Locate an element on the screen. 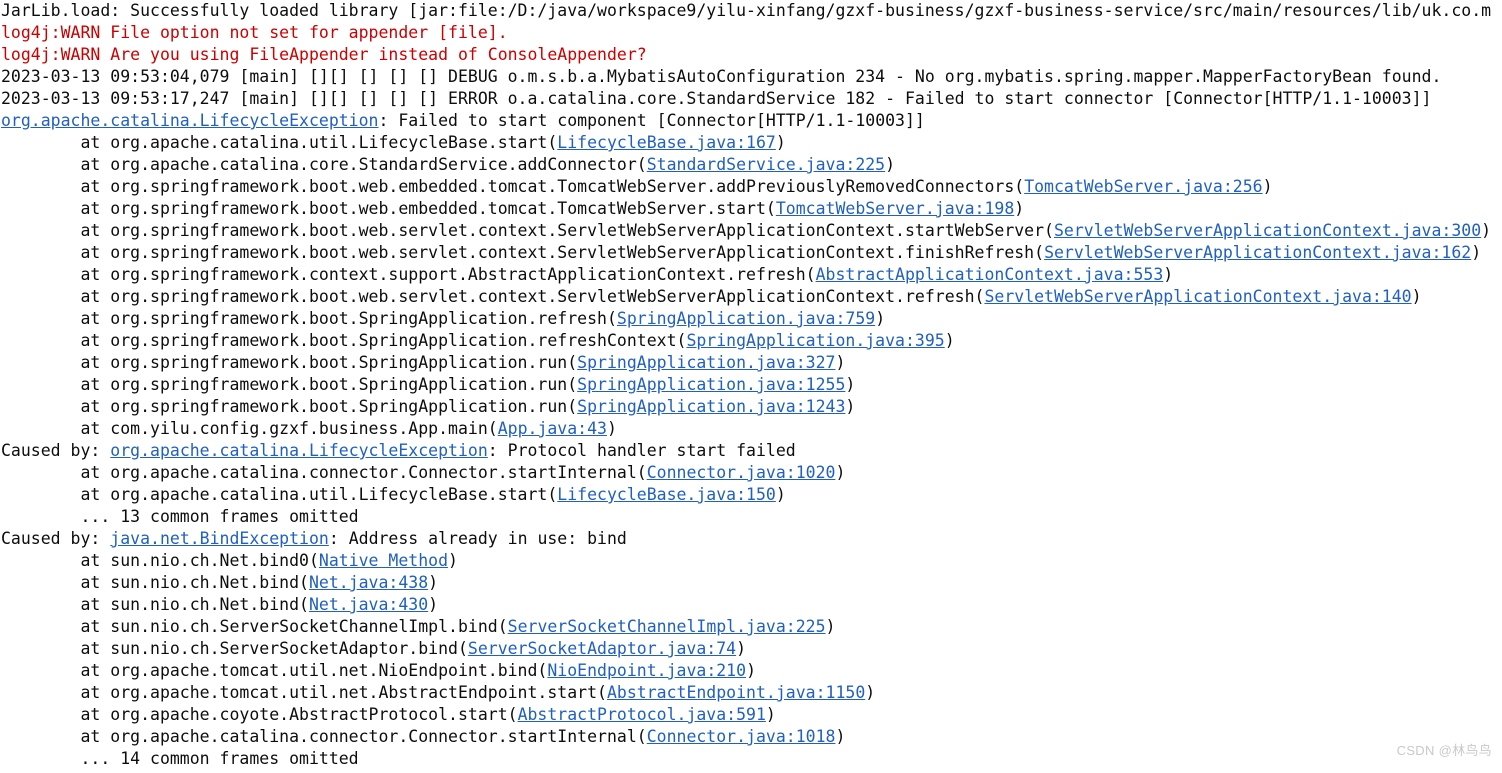 Image resolution: width=1502 pixels, height=773 pixels. stack-frame-source-link: AbstractProtocol.java:591 is located at coordinates (642, 714).